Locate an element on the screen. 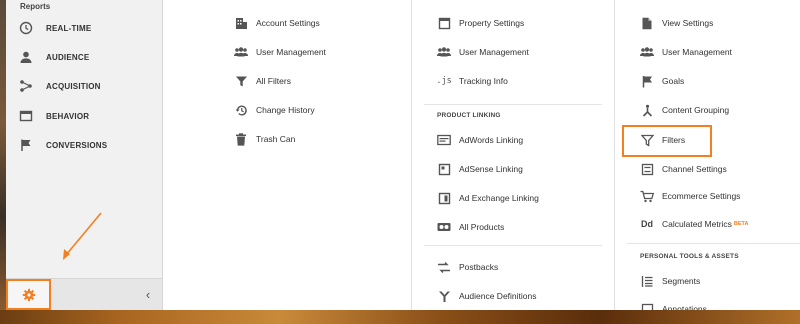  collapse-sidebar-button: ‹ is located at coordinates (148, 294).